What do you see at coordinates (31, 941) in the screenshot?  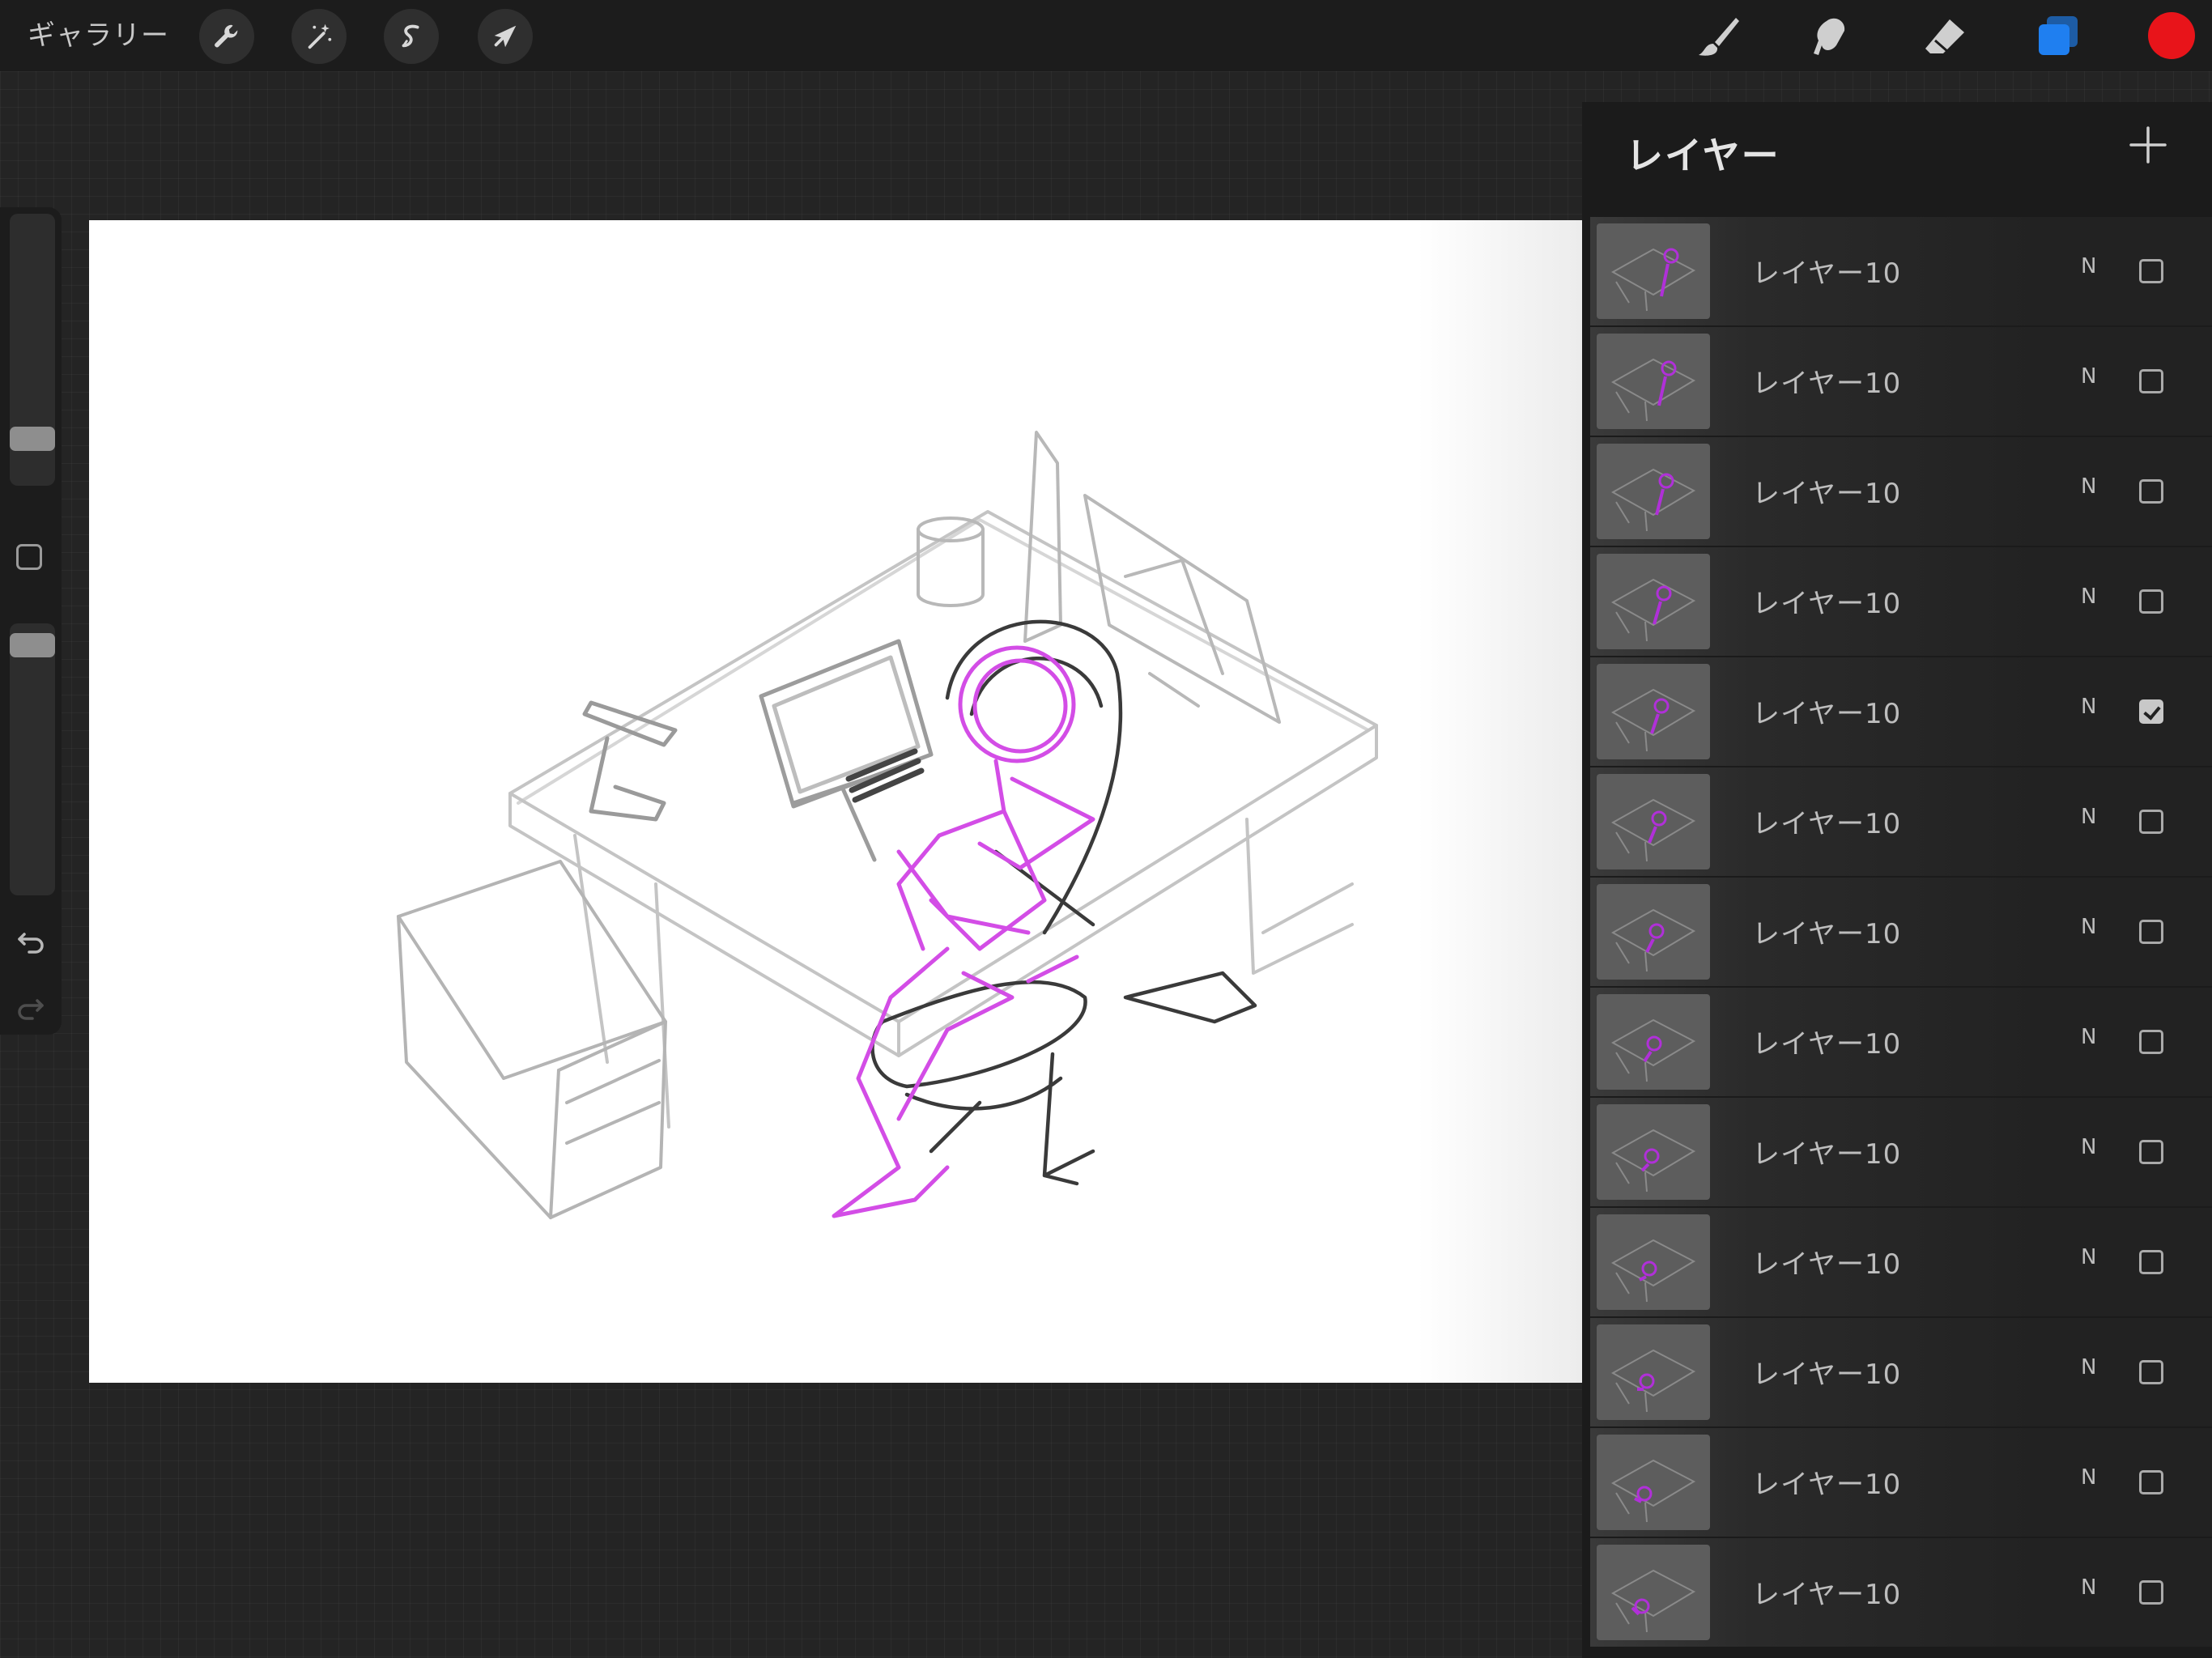 I see `undo-button` at bounding box center [31, 941].